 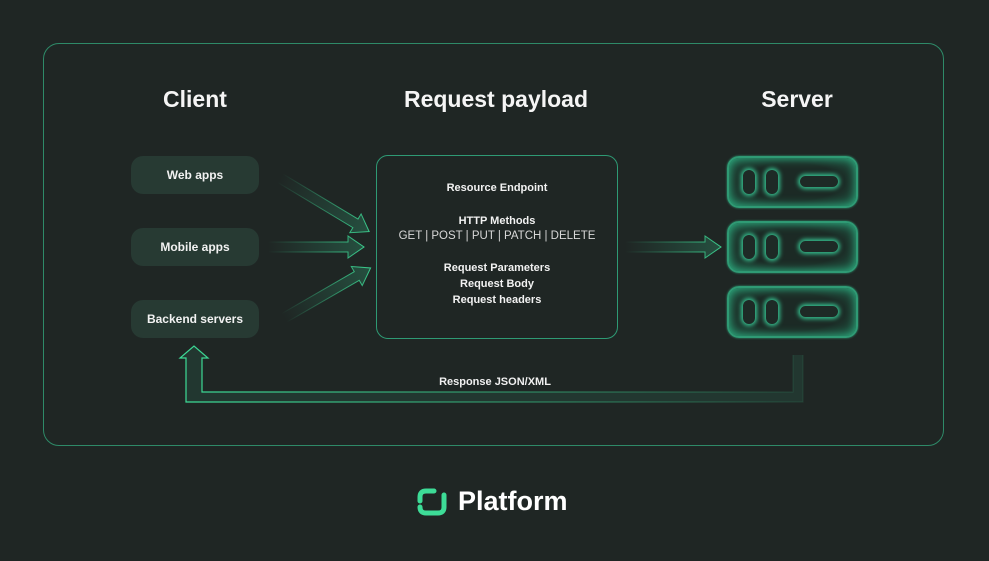 What do you see at coordinates (497, 236) in the screenshot?
I see `payload-methods-list: GET | POST | PUT | PATCH | DELETE` at bounding box center [497, 236].